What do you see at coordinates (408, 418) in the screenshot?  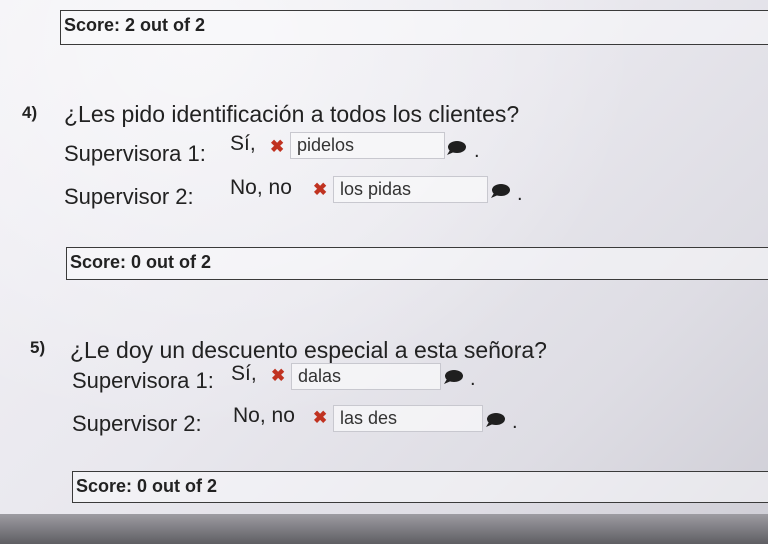 I see `answer-input: las des` at bounding box center [408, 418].